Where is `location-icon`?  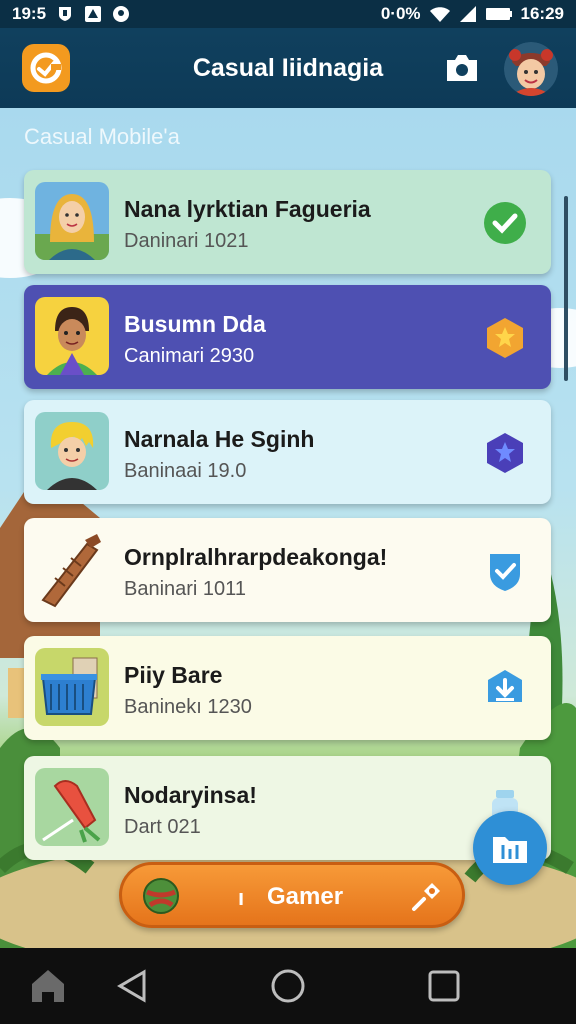
location-icon is located at coordinates (121, 14).